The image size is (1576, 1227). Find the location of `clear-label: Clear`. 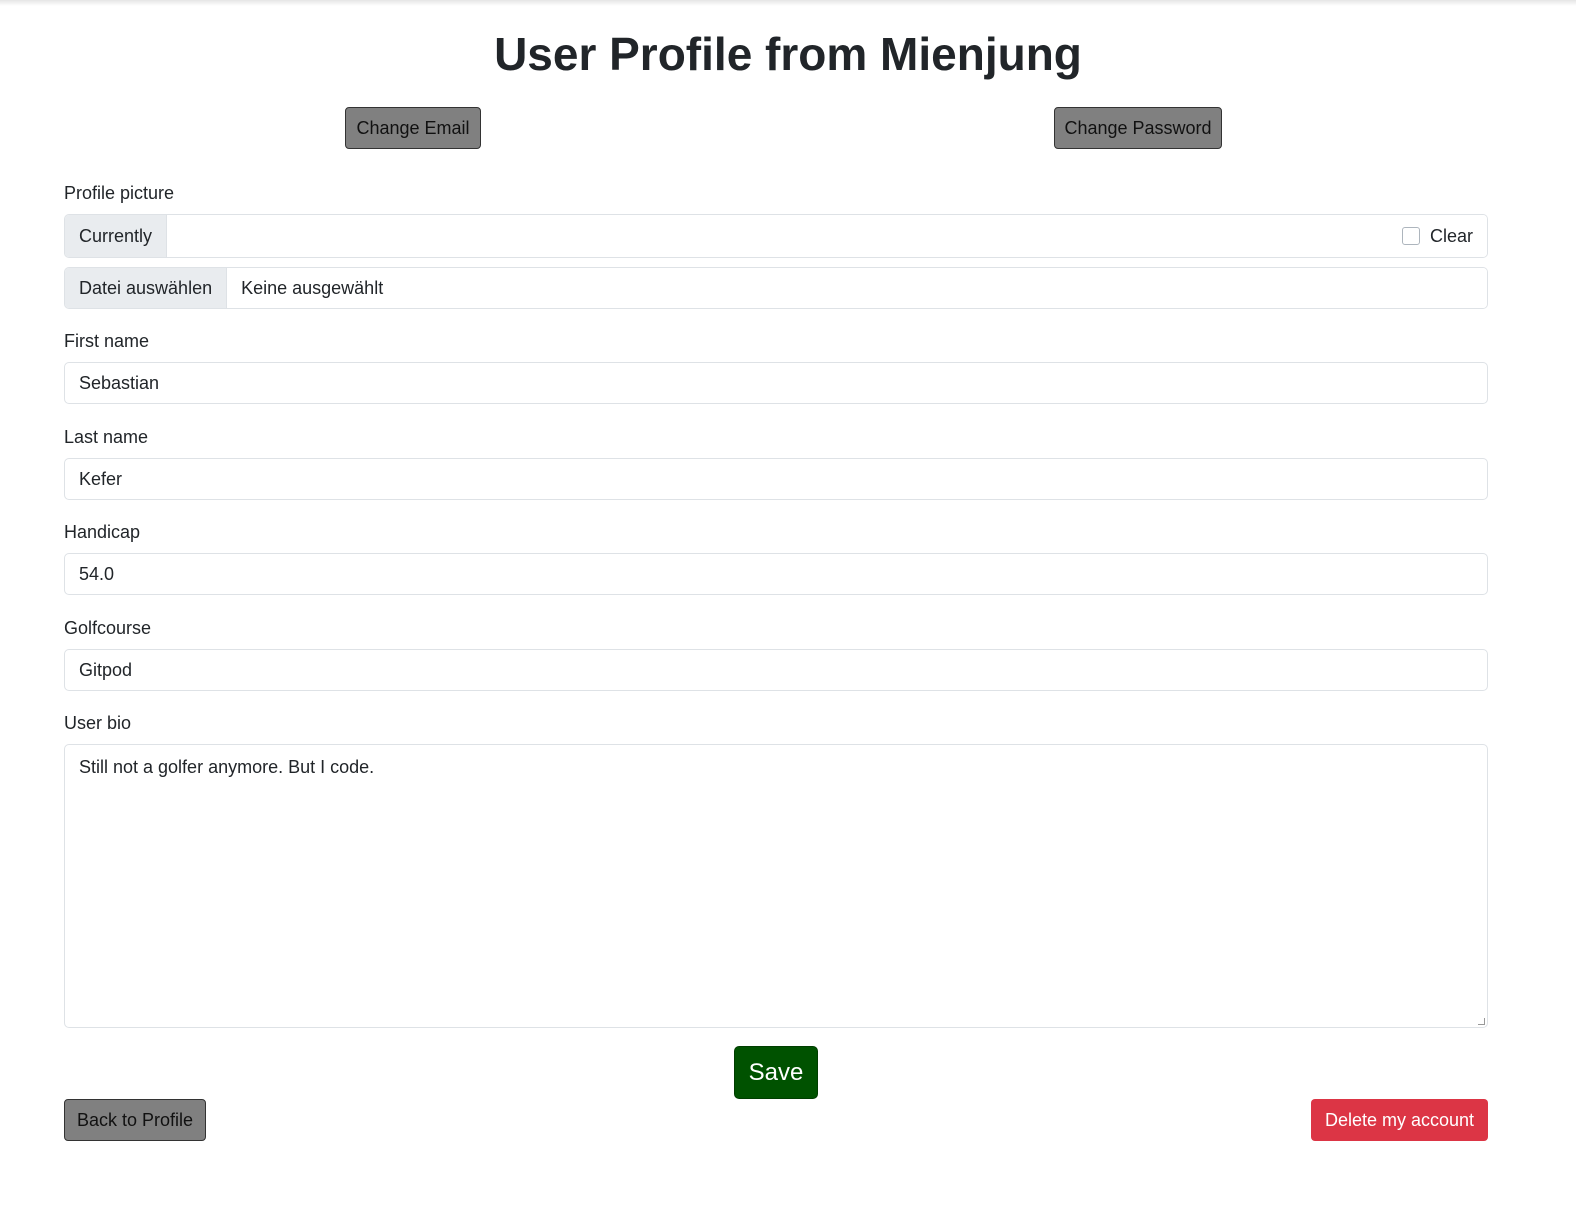

clear-label: Clear is located at coordinates (1451, 236).